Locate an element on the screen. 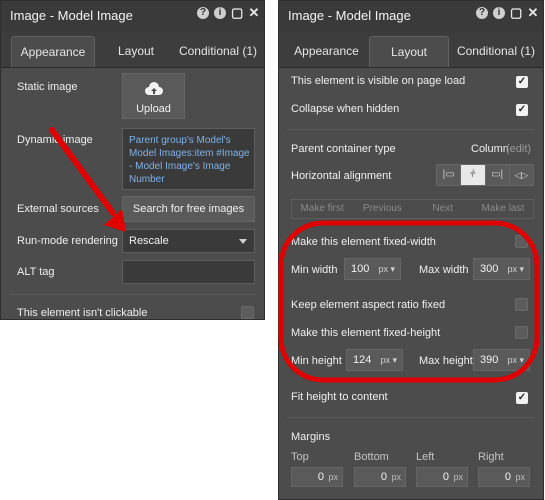 The width and height of the screenshot is (545, 500). align-right-icon: ▭| is located at coordinates (498, 175).